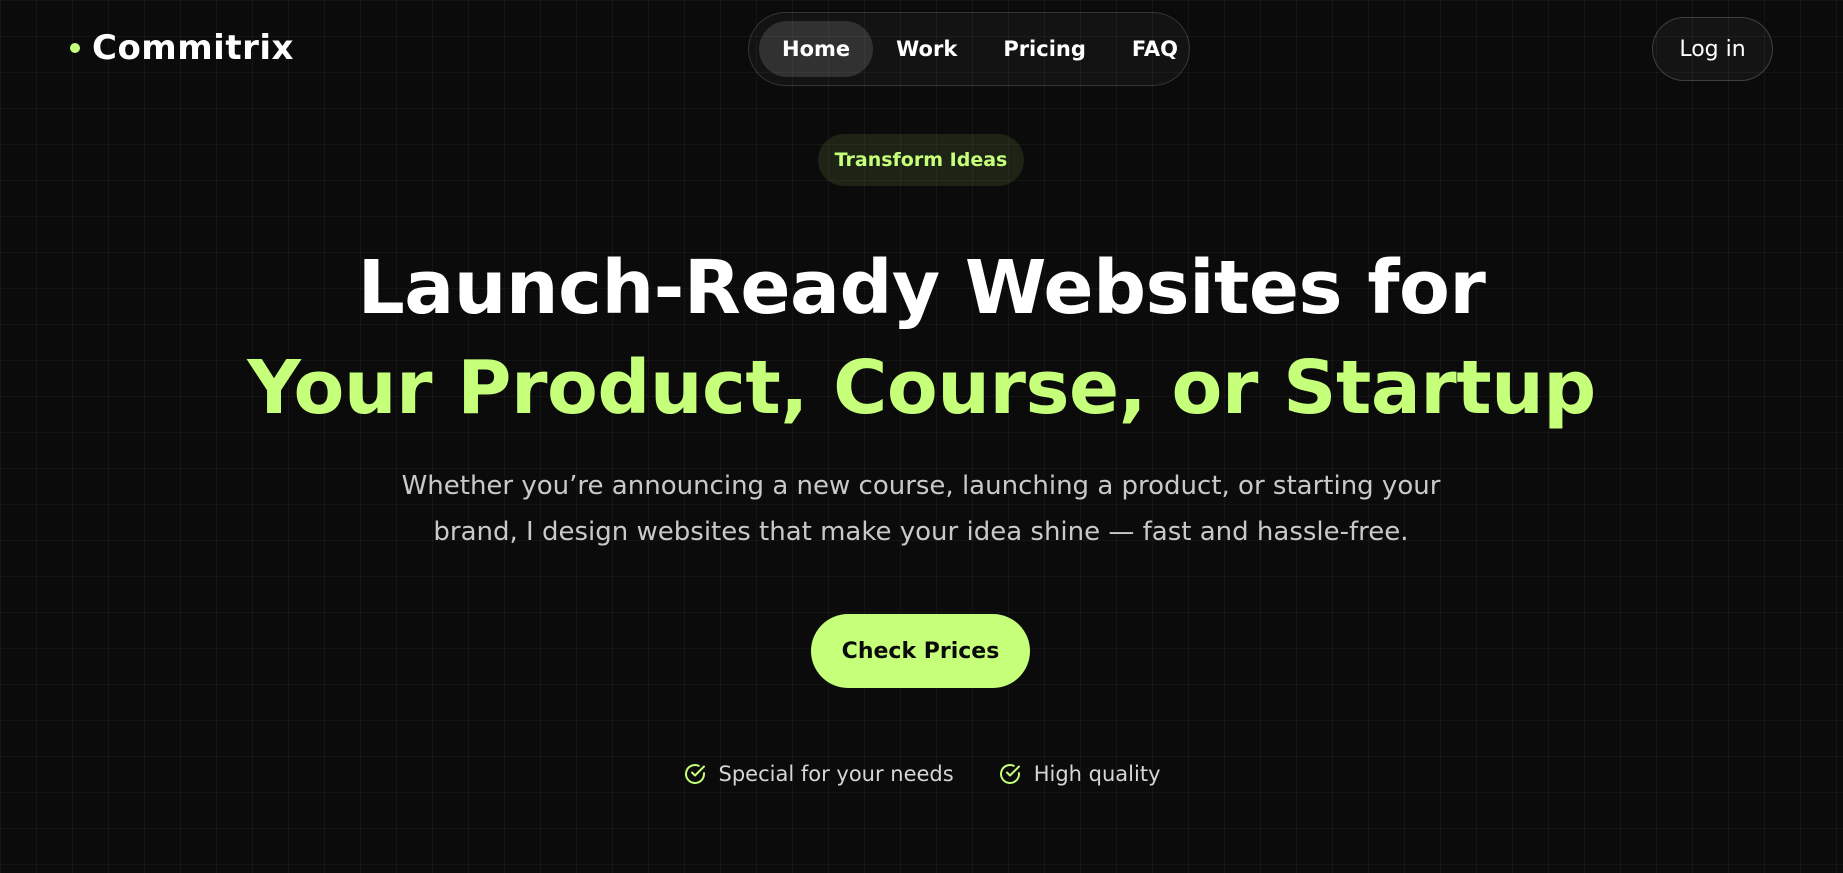 The width and height of the screenshot is (1843, 873). I want to click on brand-logo: Commitrix, so click(182, 48).